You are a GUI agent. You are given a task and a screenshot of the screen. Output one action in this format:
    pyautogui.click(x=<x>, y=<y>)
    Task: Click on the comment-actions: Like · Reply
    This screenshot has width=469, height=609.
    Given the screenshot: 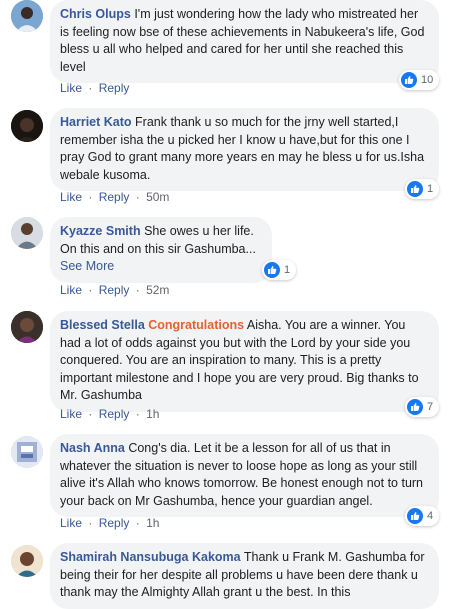 What is the action you would take?
    pyautogui.click(x=94, y=88)
    